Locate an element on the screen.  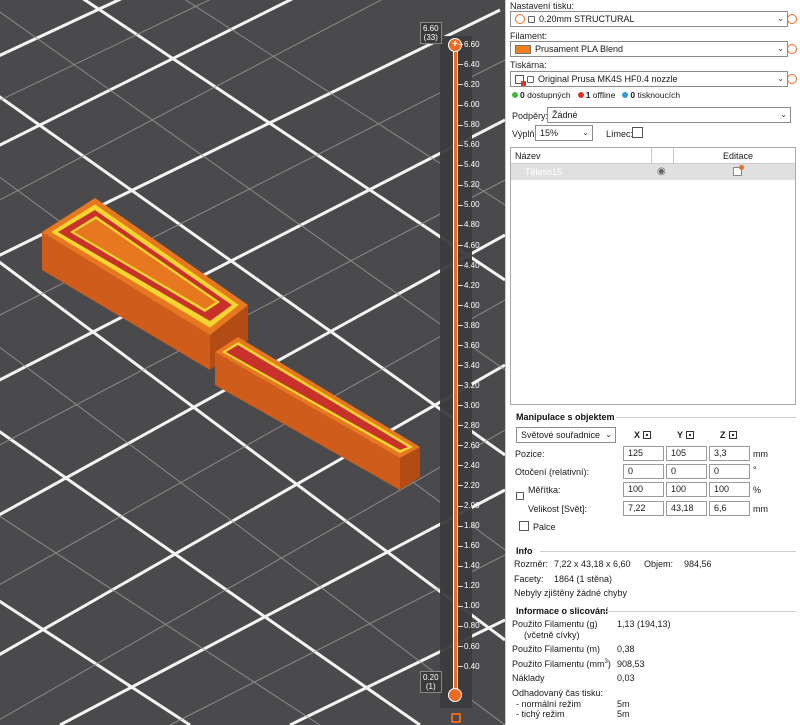
size-x-input: 7,22 is located at coordinates (643, 508).